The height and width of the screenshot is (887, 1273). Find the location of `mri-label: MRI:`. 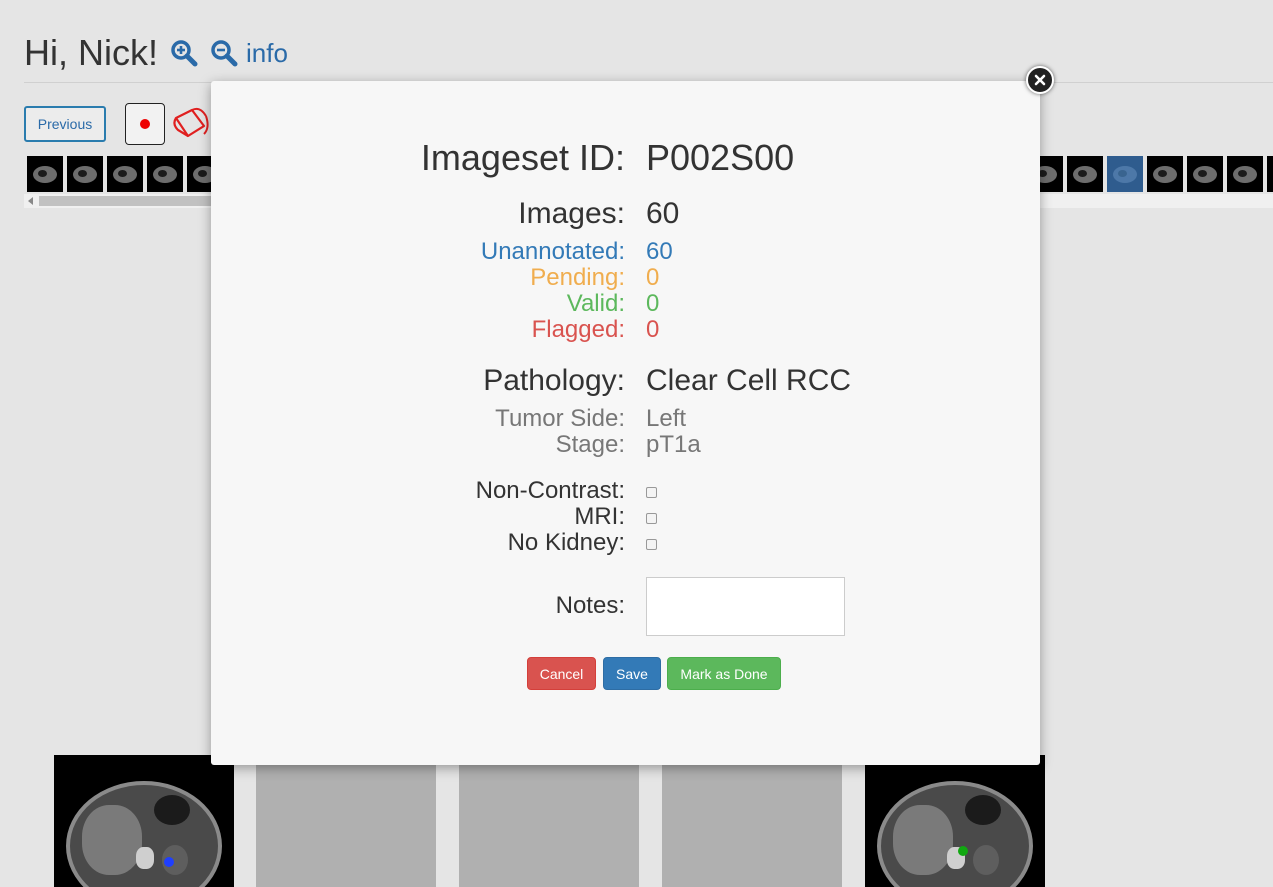

mri-label: MRI: is located at coordinates (599, 516).